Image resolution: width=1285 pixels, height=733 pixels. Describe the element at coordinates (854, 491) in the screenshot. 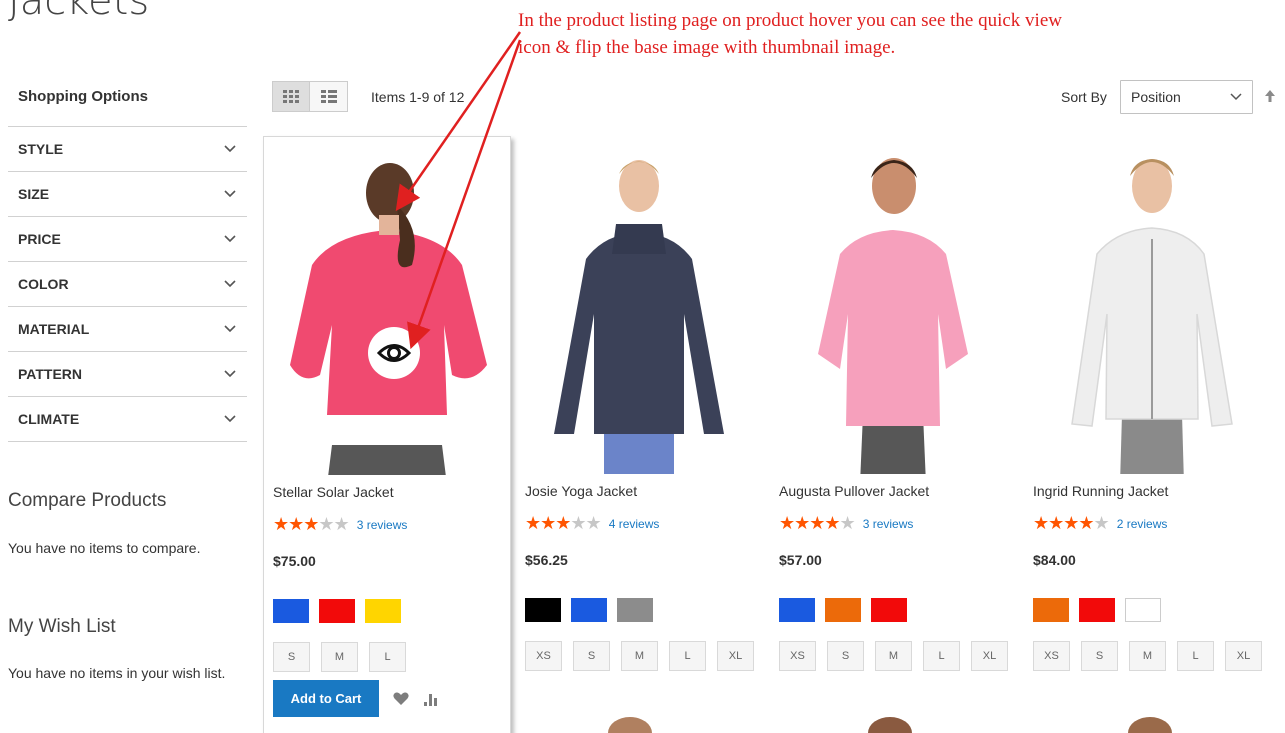

I see `product-name: Augusta Pullover Jacket` at that location.